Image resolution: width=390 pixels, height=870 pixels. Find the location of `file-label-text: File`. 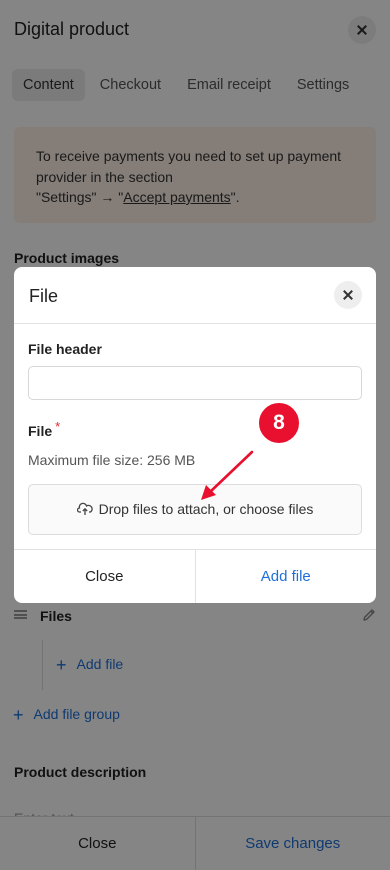

file-label-text: File is located at coordinates (40, 431).